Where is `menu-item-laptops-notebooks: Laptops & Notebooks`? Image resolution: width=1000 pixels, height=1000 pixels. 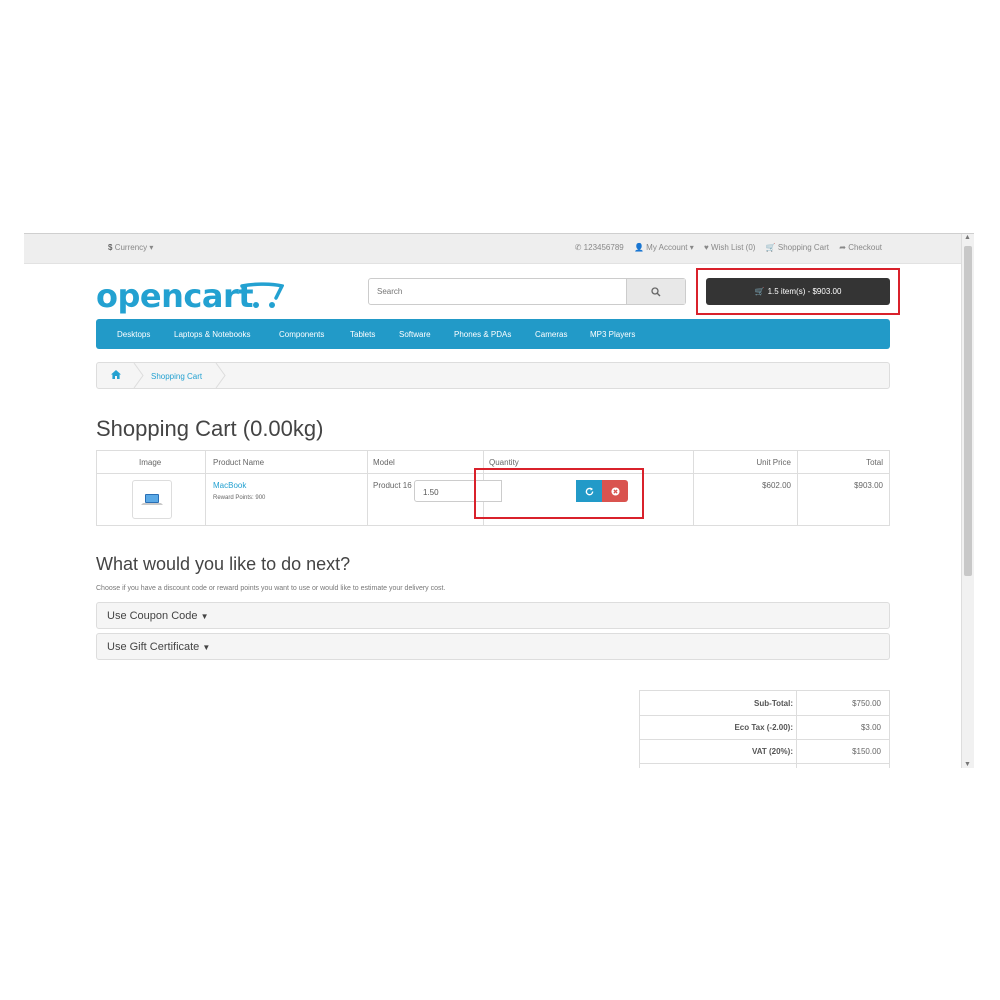
menu-item-laptops-notebooks: Laptops & Notebooks is located at coordinates (212, 334).